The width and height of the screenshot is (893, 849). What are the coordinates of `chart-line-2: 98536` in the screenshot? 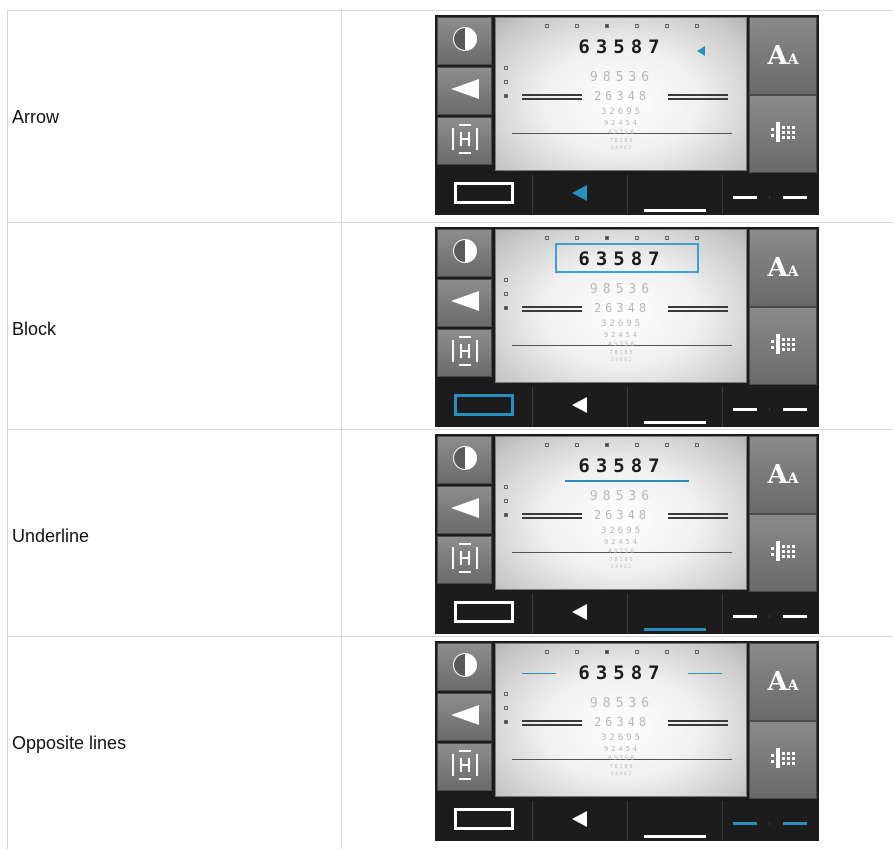 It's located at (622, 496).